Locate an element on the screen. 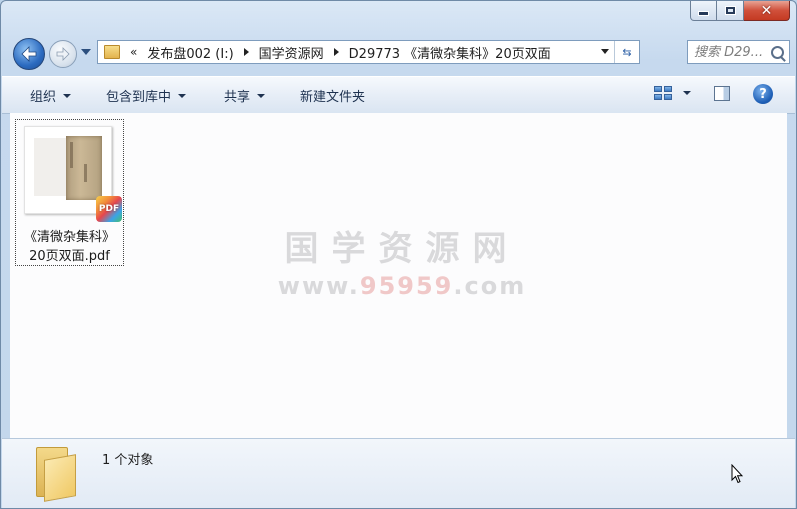 The height and width of the screenshot is (509, 797). pdf-icon: PDF is located at coordinates (109, 209).